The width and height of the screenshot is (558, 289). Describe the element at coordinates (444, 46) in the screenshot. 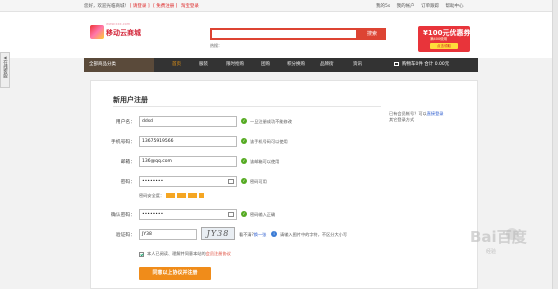

I see `coupon-claim-button: 点击领取` at that location.